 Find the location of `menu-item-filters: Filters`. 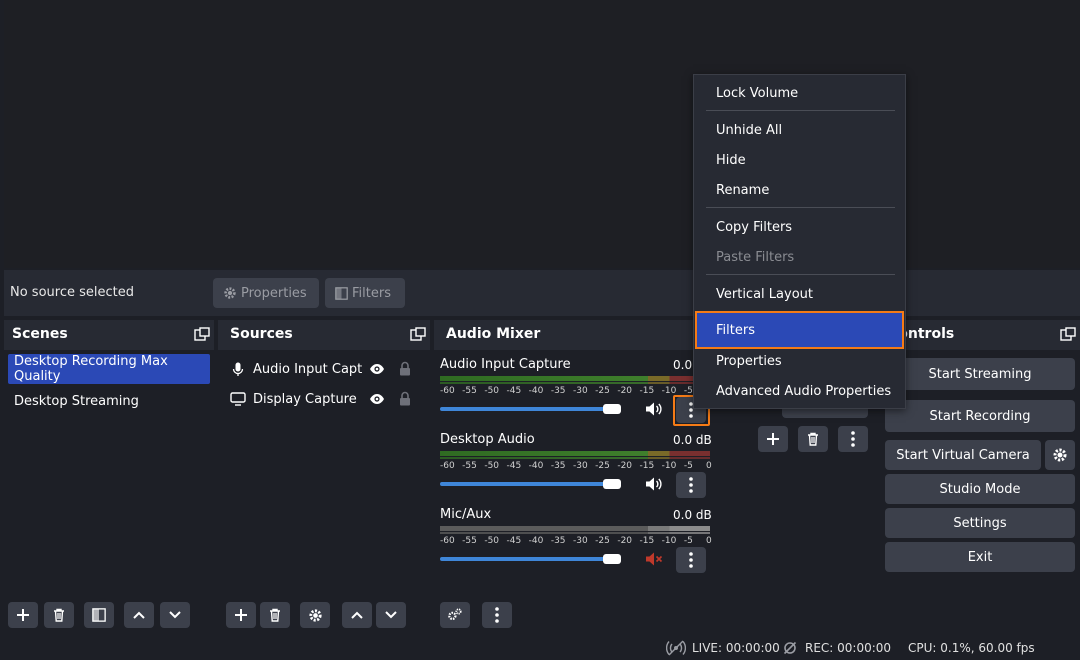

menu-item-filters: Filters is located at coordinates (799, 330).